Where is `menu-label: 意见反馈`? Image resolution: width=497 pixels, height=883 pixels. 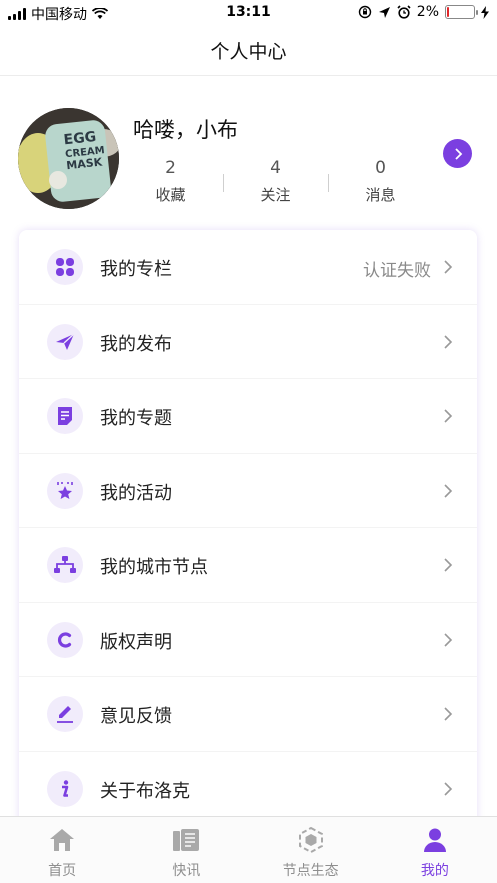
menu-label: 意见反馈 is located at coordinates (136, 716).